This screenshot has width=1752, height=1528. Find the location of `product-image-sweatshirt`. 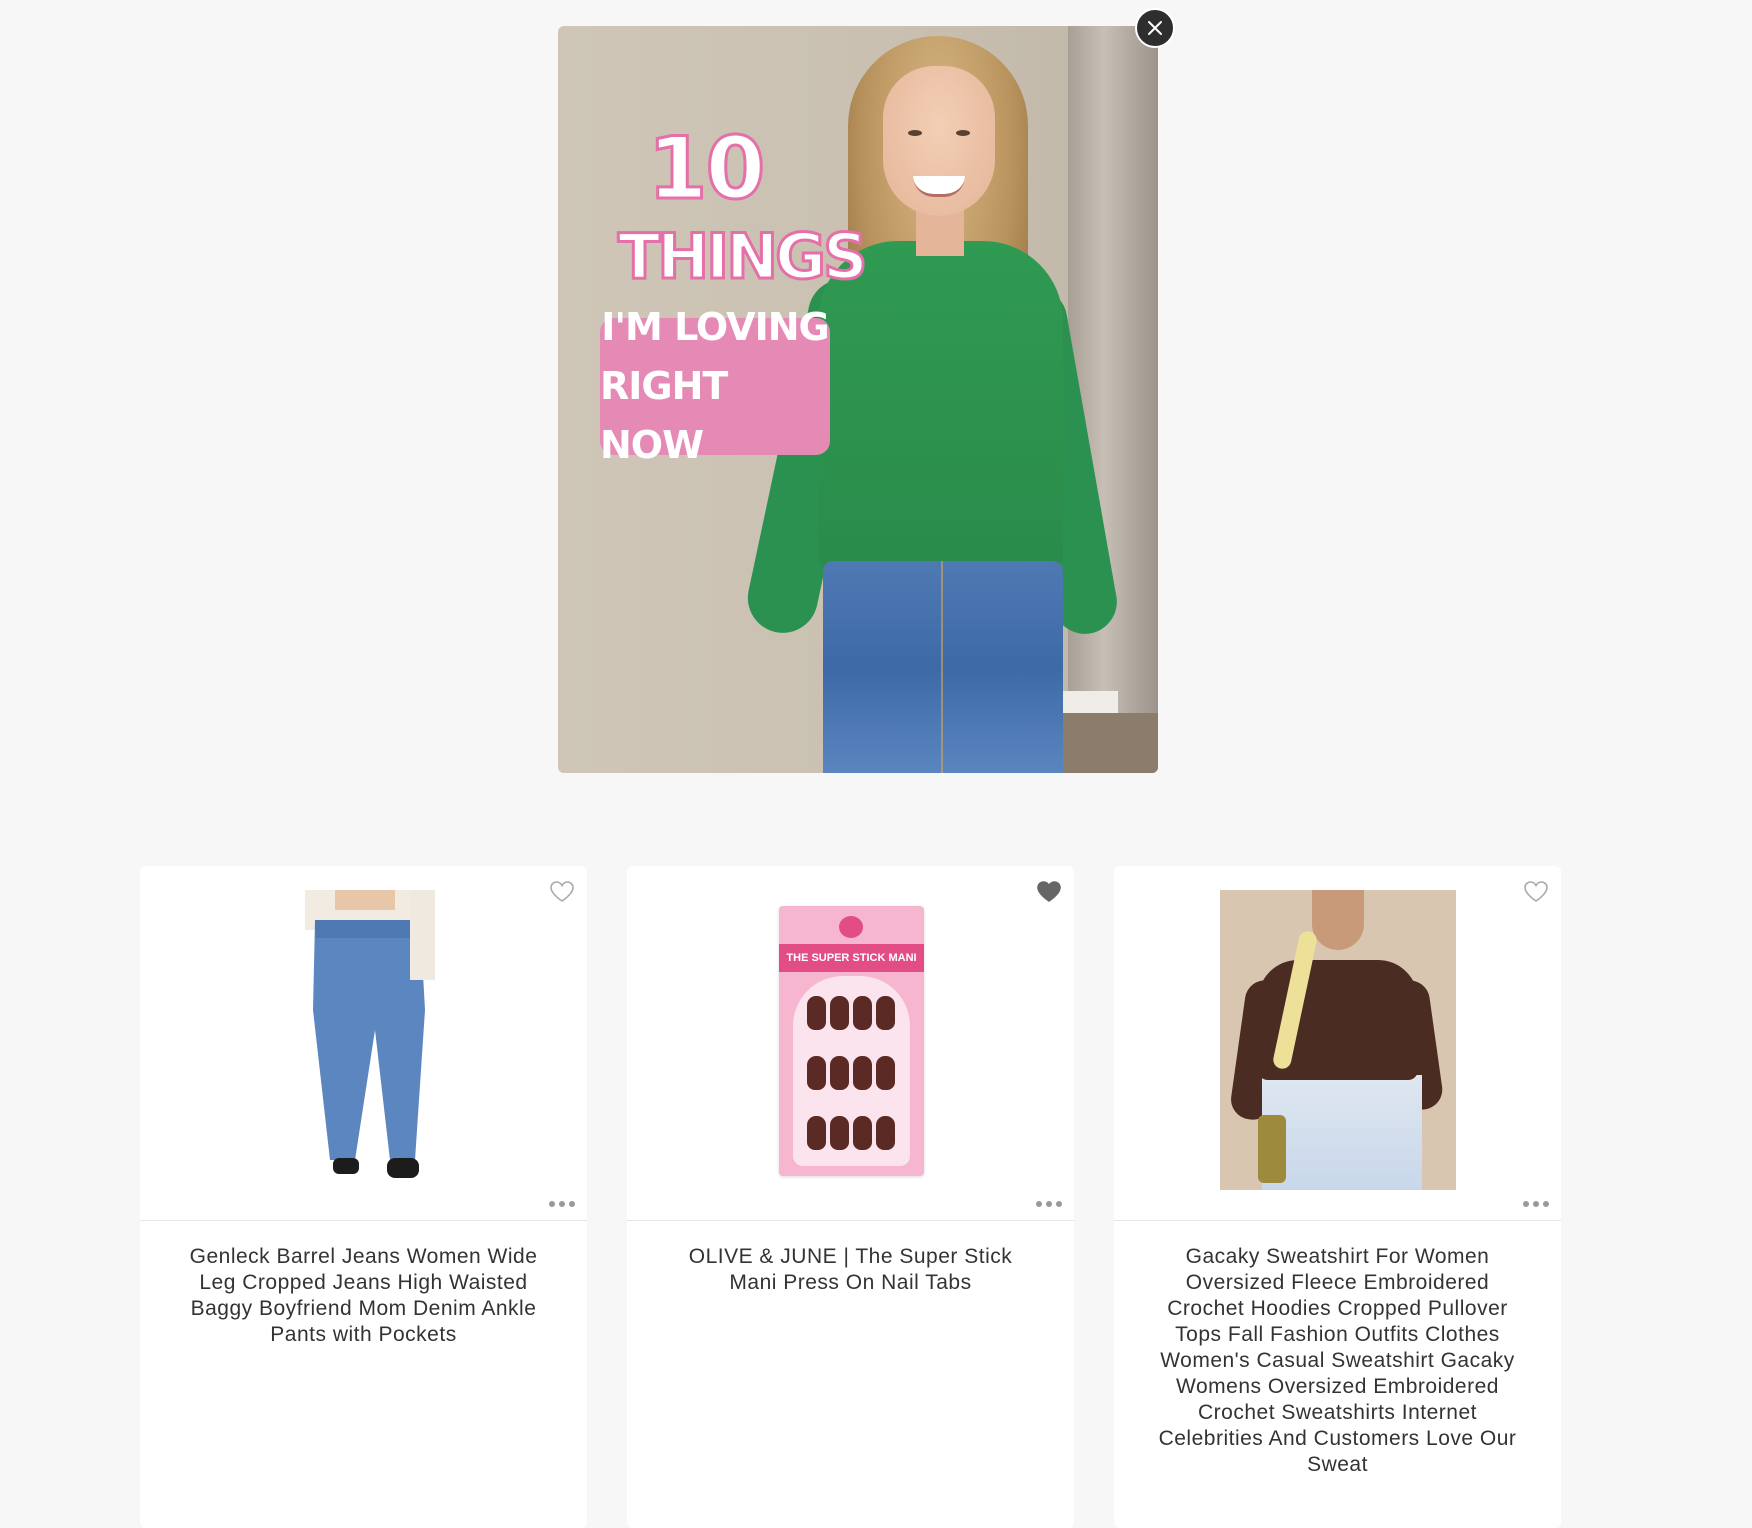

product-image-sweatshirt is located at coordinates (1338, 1040).